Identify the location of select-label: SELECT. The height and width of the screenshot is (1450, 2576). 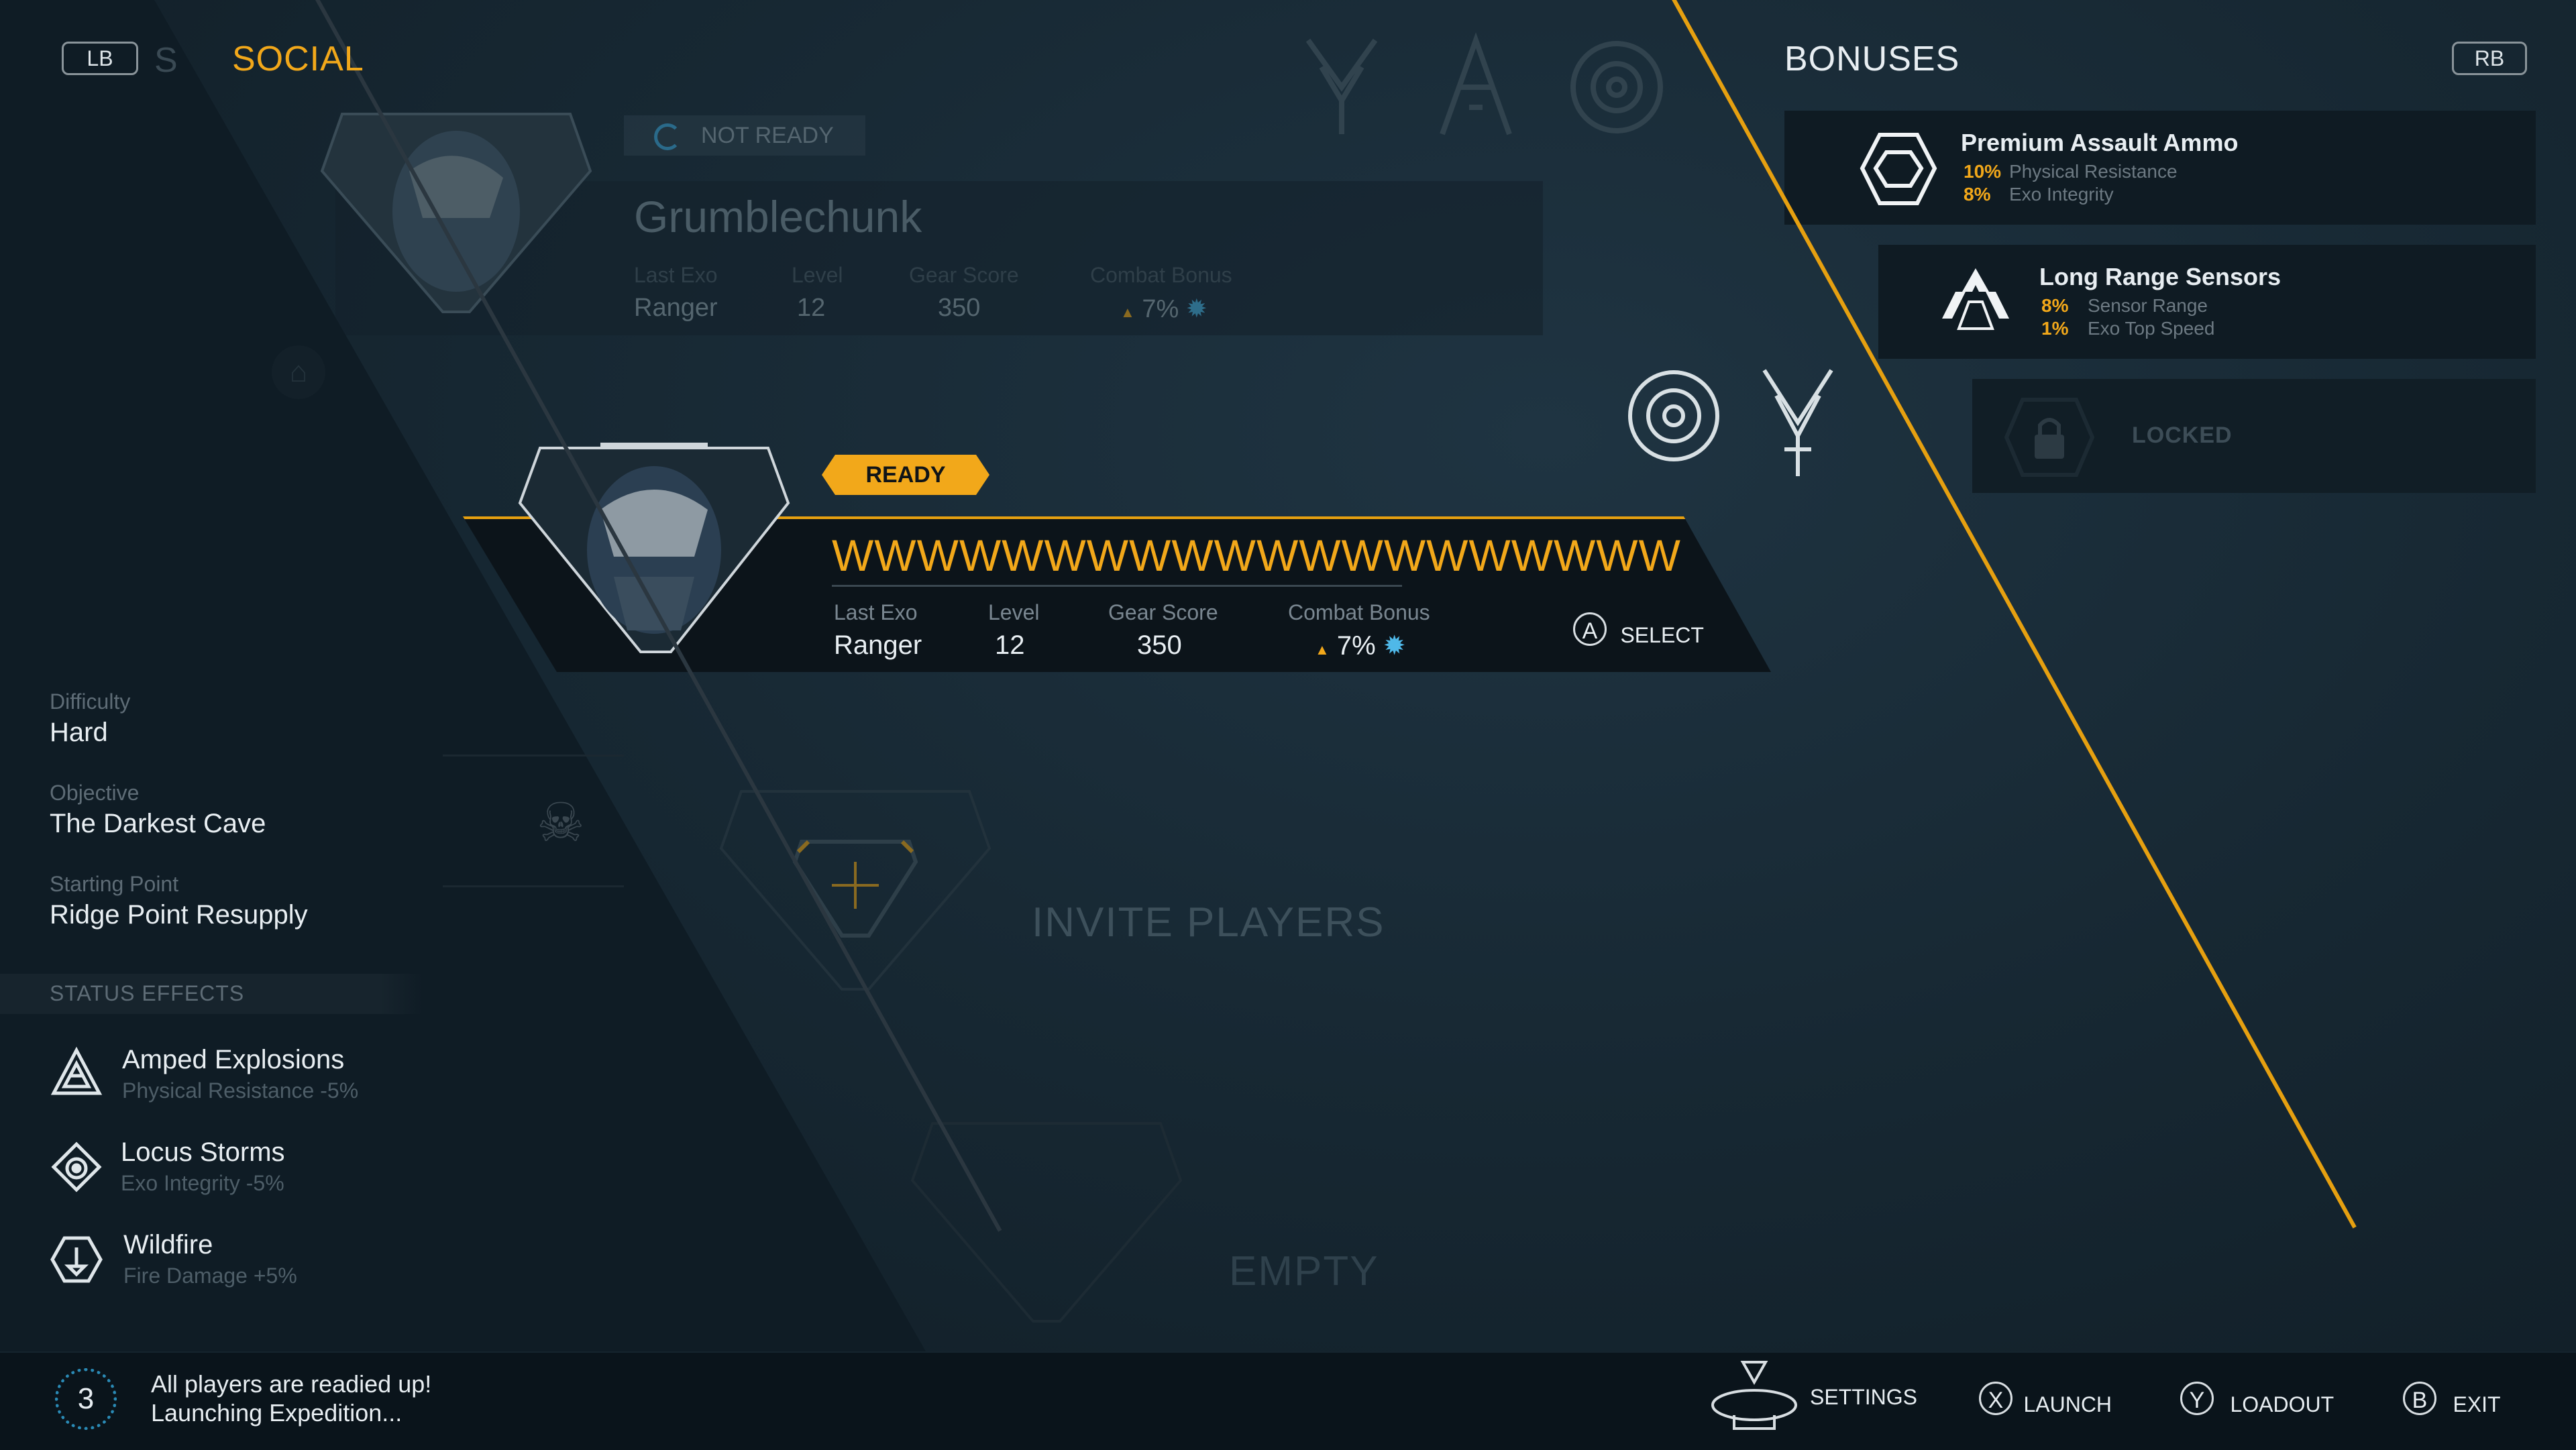
(1662, 635).